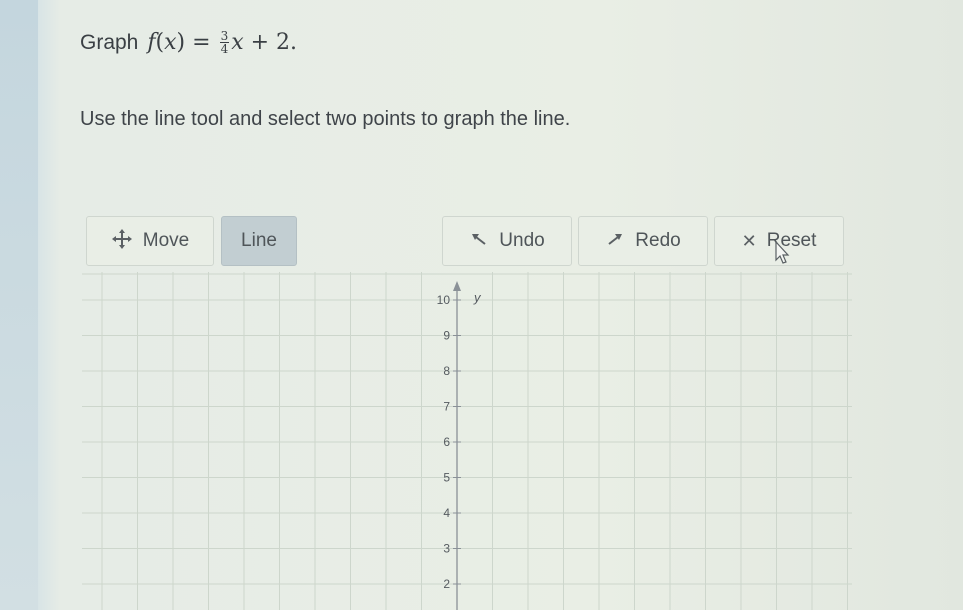  Describe the element at coordinates (446, 371) in the screenshot. I see `y-tick-label: 8` at that location.